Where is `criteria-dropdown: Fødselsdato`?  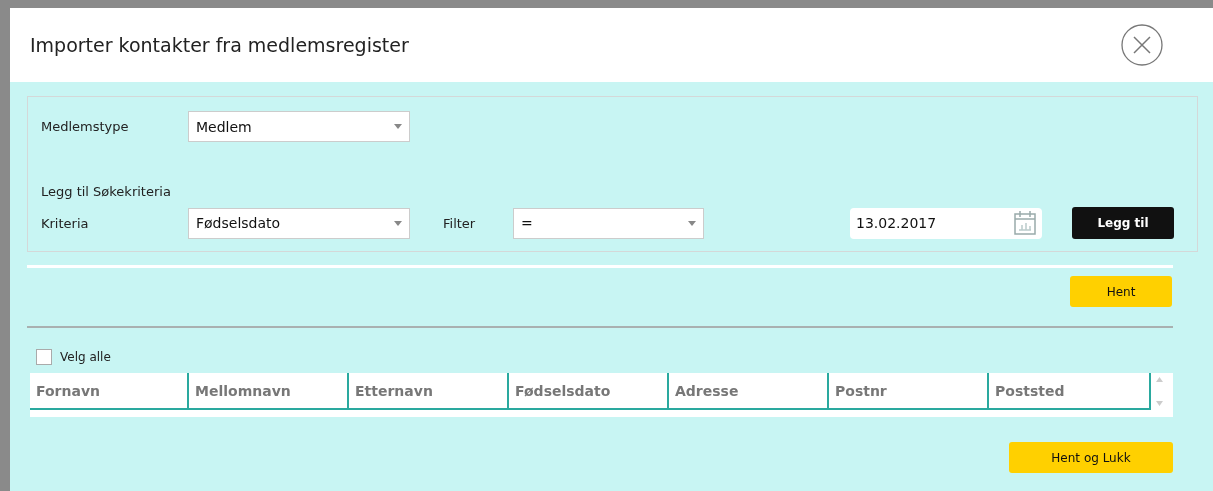 criteria-dropdown: Fødselsdato is located at coordinates (299, 223).